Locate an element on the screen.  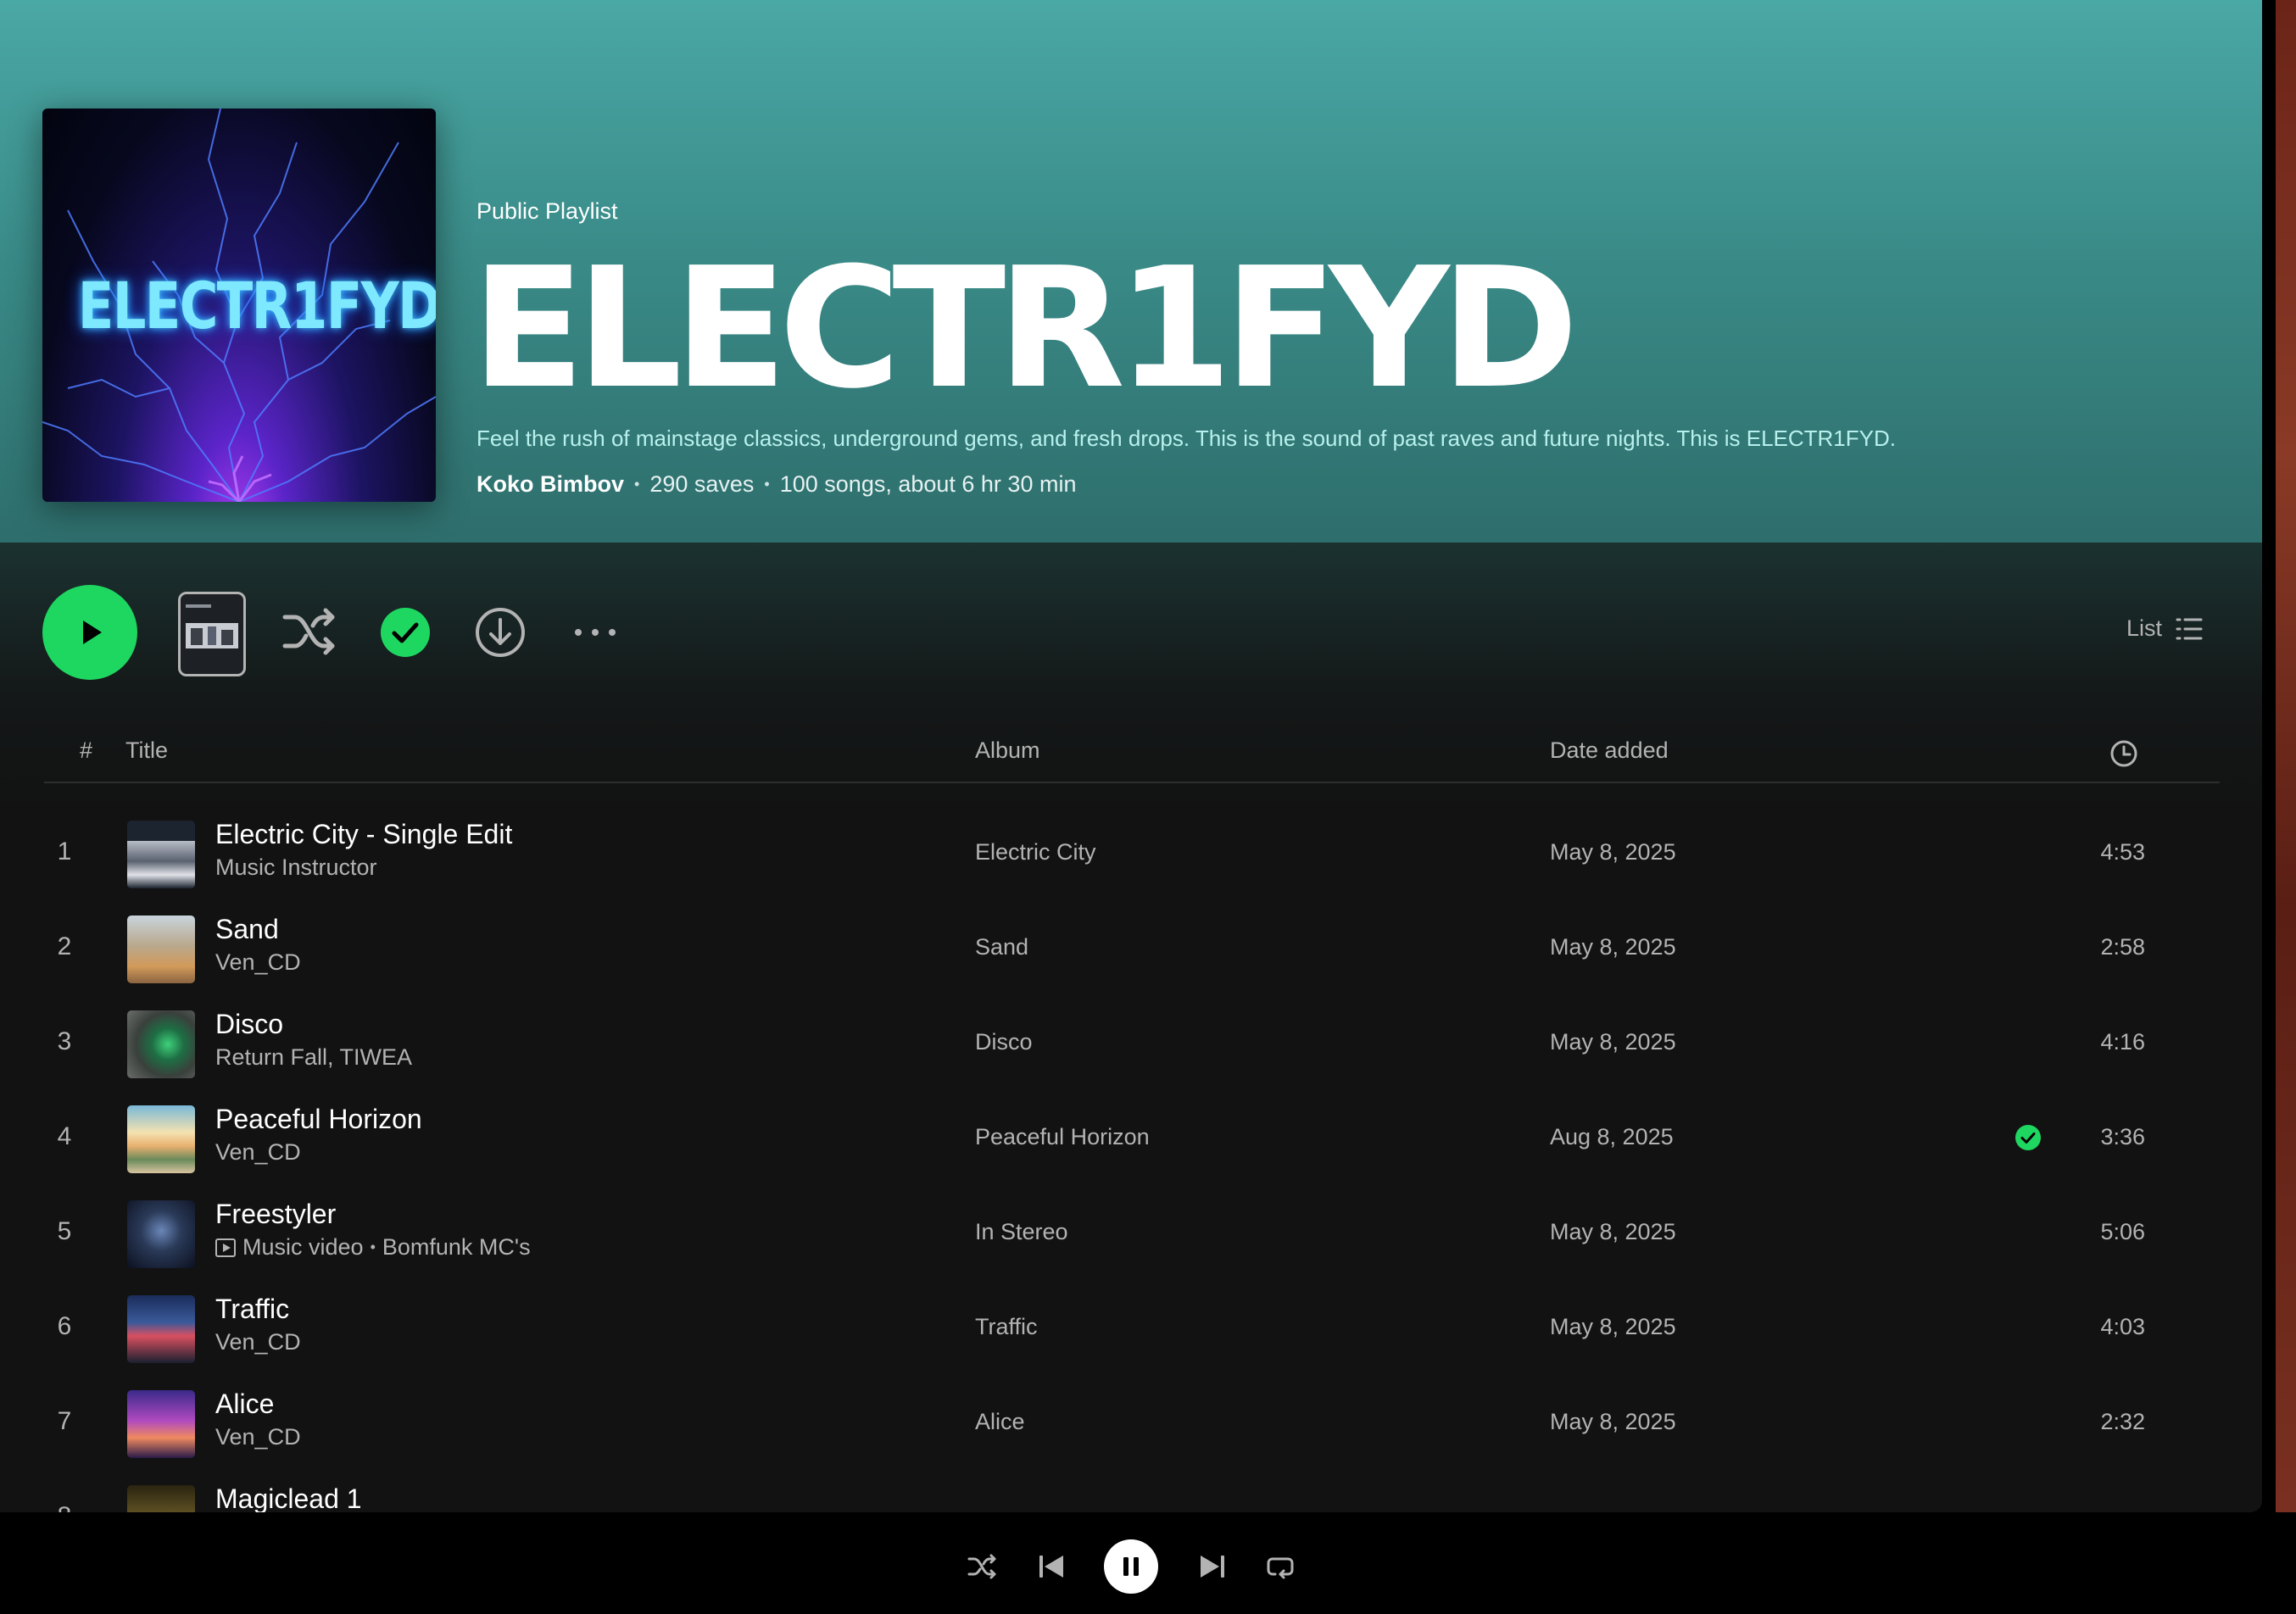
repeat-icon is located at coordinates (1280, 1568).